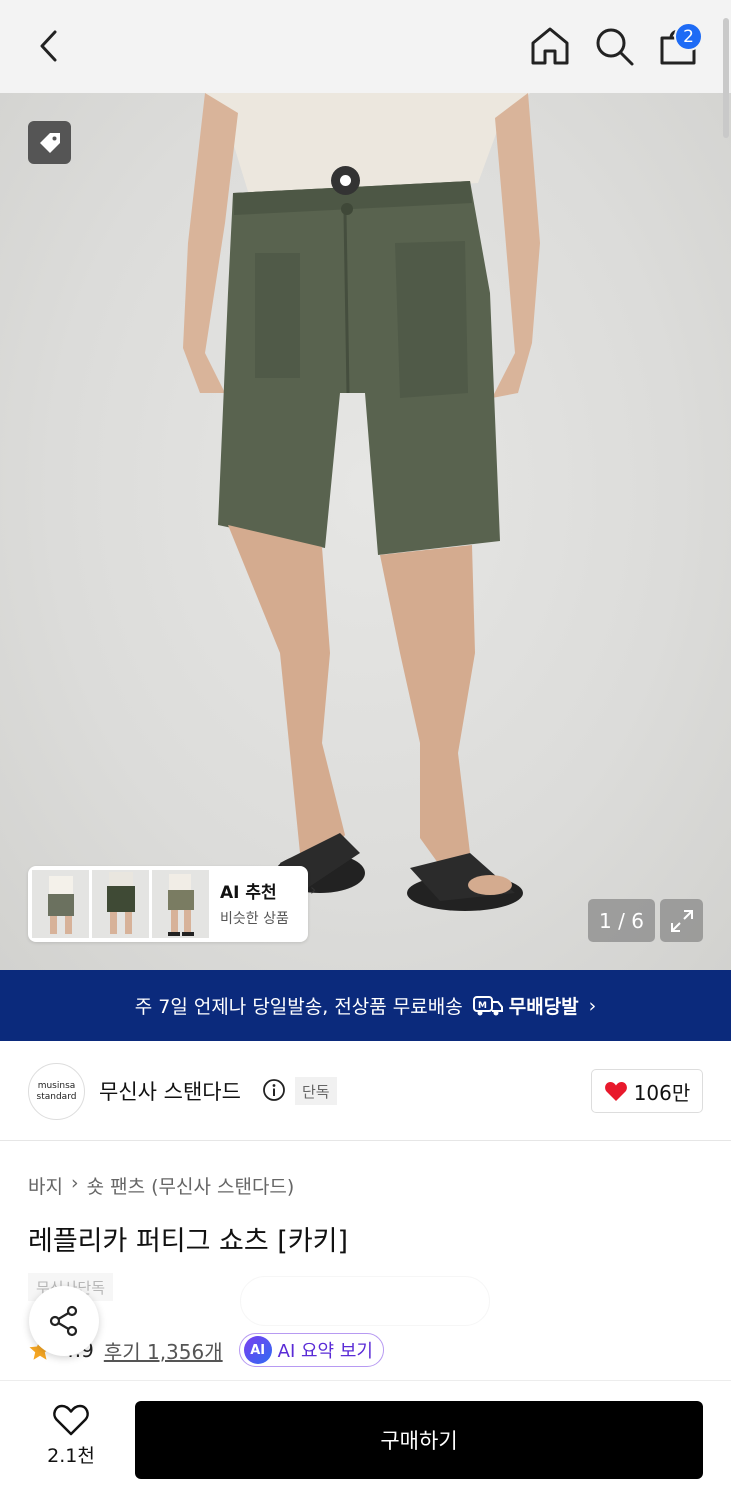 This screenshot has height=1500, width=731. I want to click on buy-button: 구매하기, so click(419, 1440).